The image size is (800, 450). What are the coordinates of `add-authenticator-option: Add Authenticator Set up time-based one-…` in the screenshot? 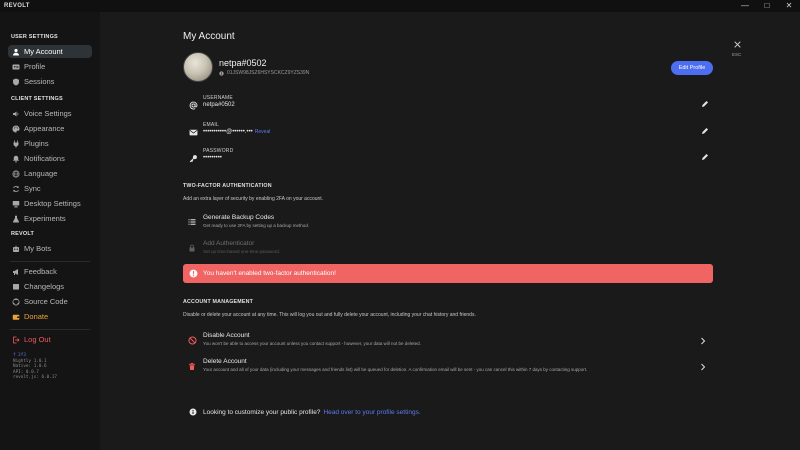 It's located at (448, 249).